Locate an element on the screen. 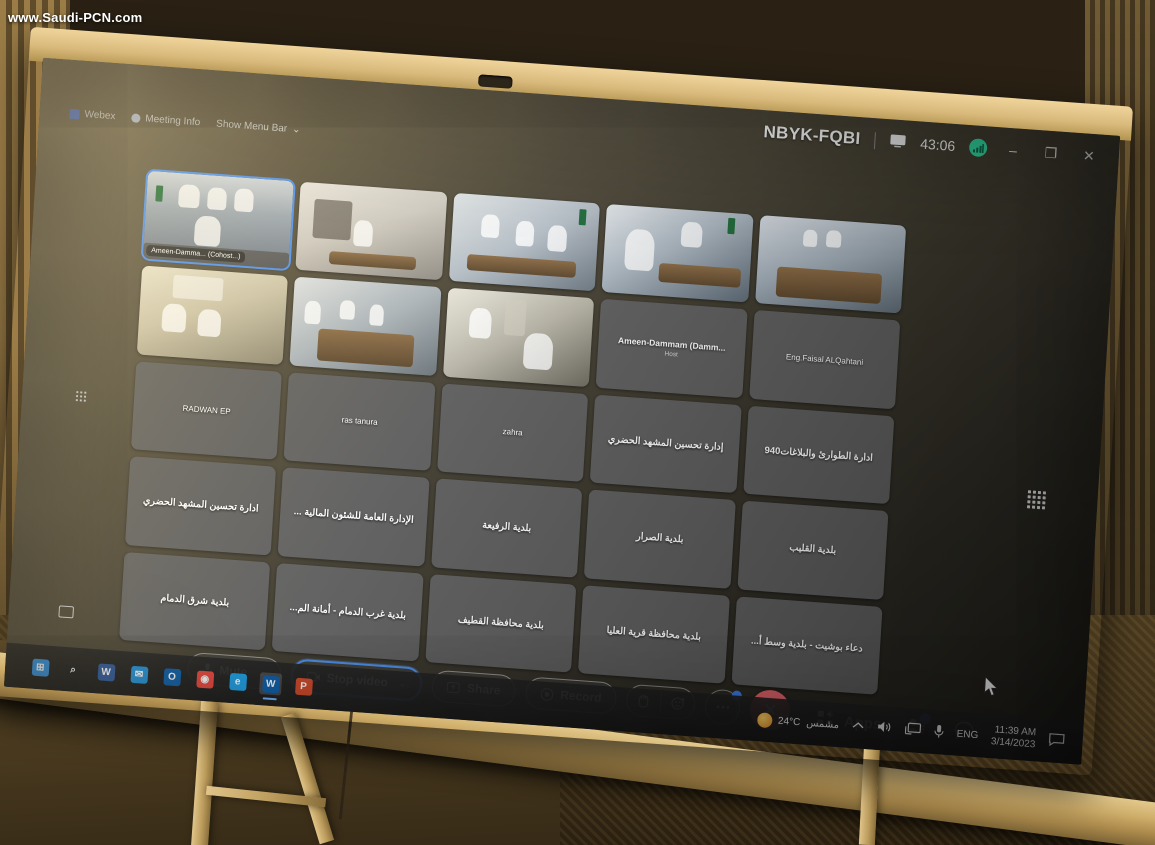  webex-logo-icon is located at coordinates (74, 114).